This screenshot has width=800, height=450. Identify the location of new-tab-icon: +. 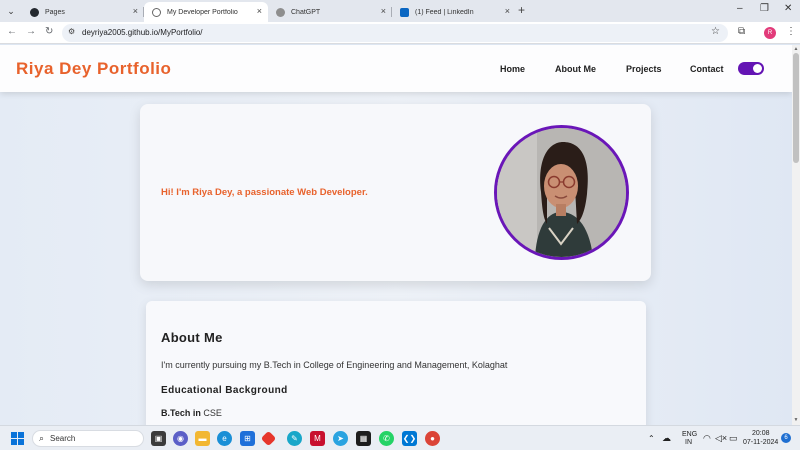
(521, 10).